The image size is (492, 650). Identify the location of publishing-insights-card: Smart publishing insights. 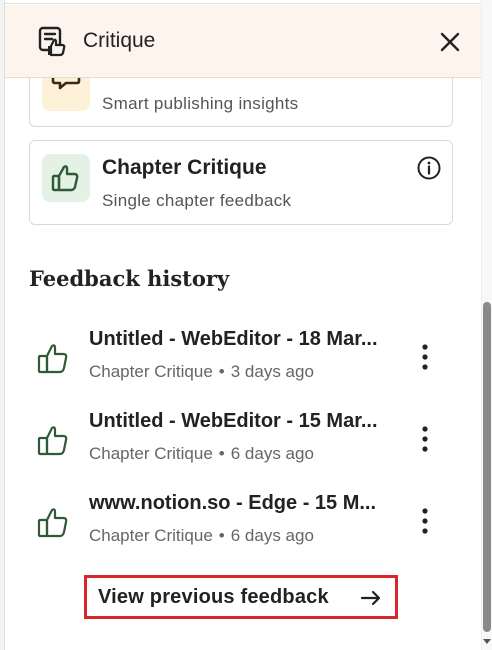
(241, 102).